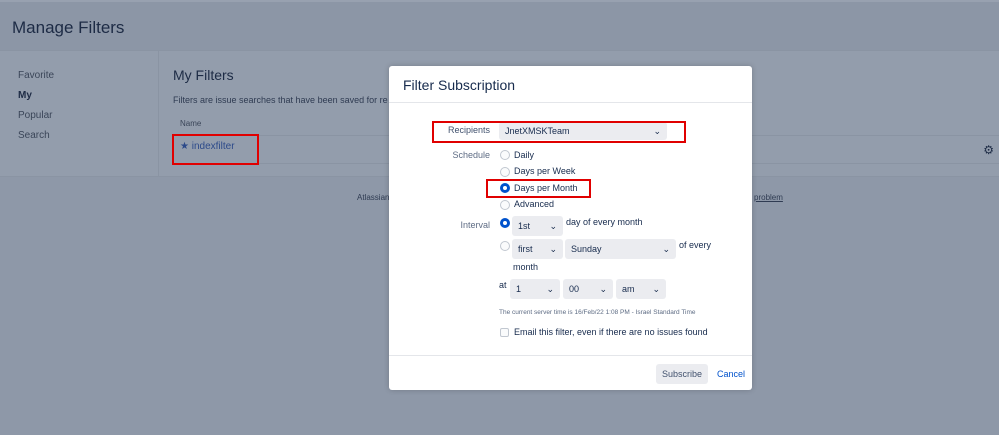  Describe the element at coordinates (574, 289) in the screenshot. I see `minute-value: 00` at that location.